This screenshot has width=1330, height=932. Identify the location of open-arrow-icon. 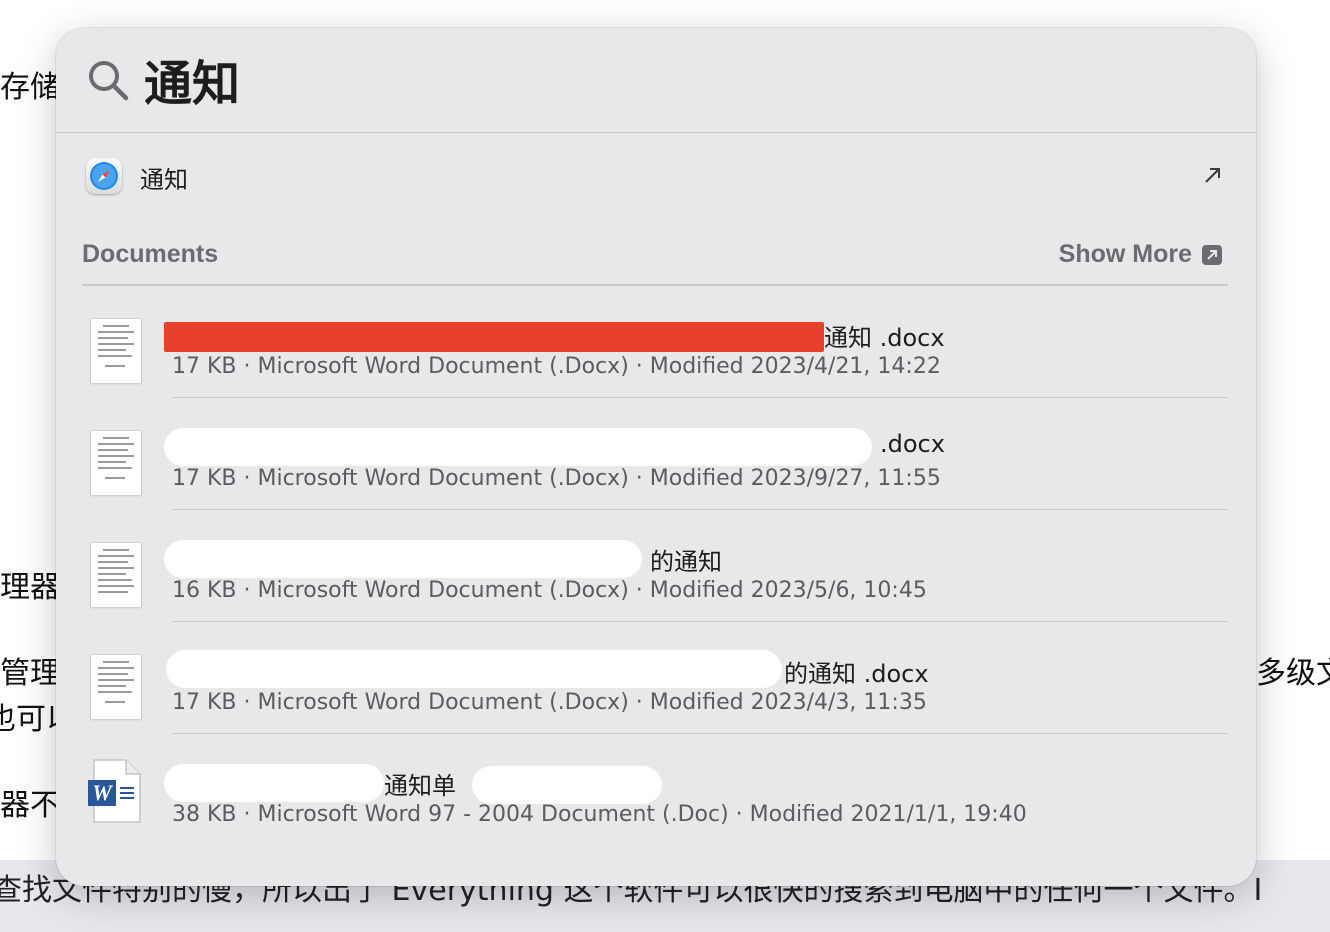
(1213, 175).